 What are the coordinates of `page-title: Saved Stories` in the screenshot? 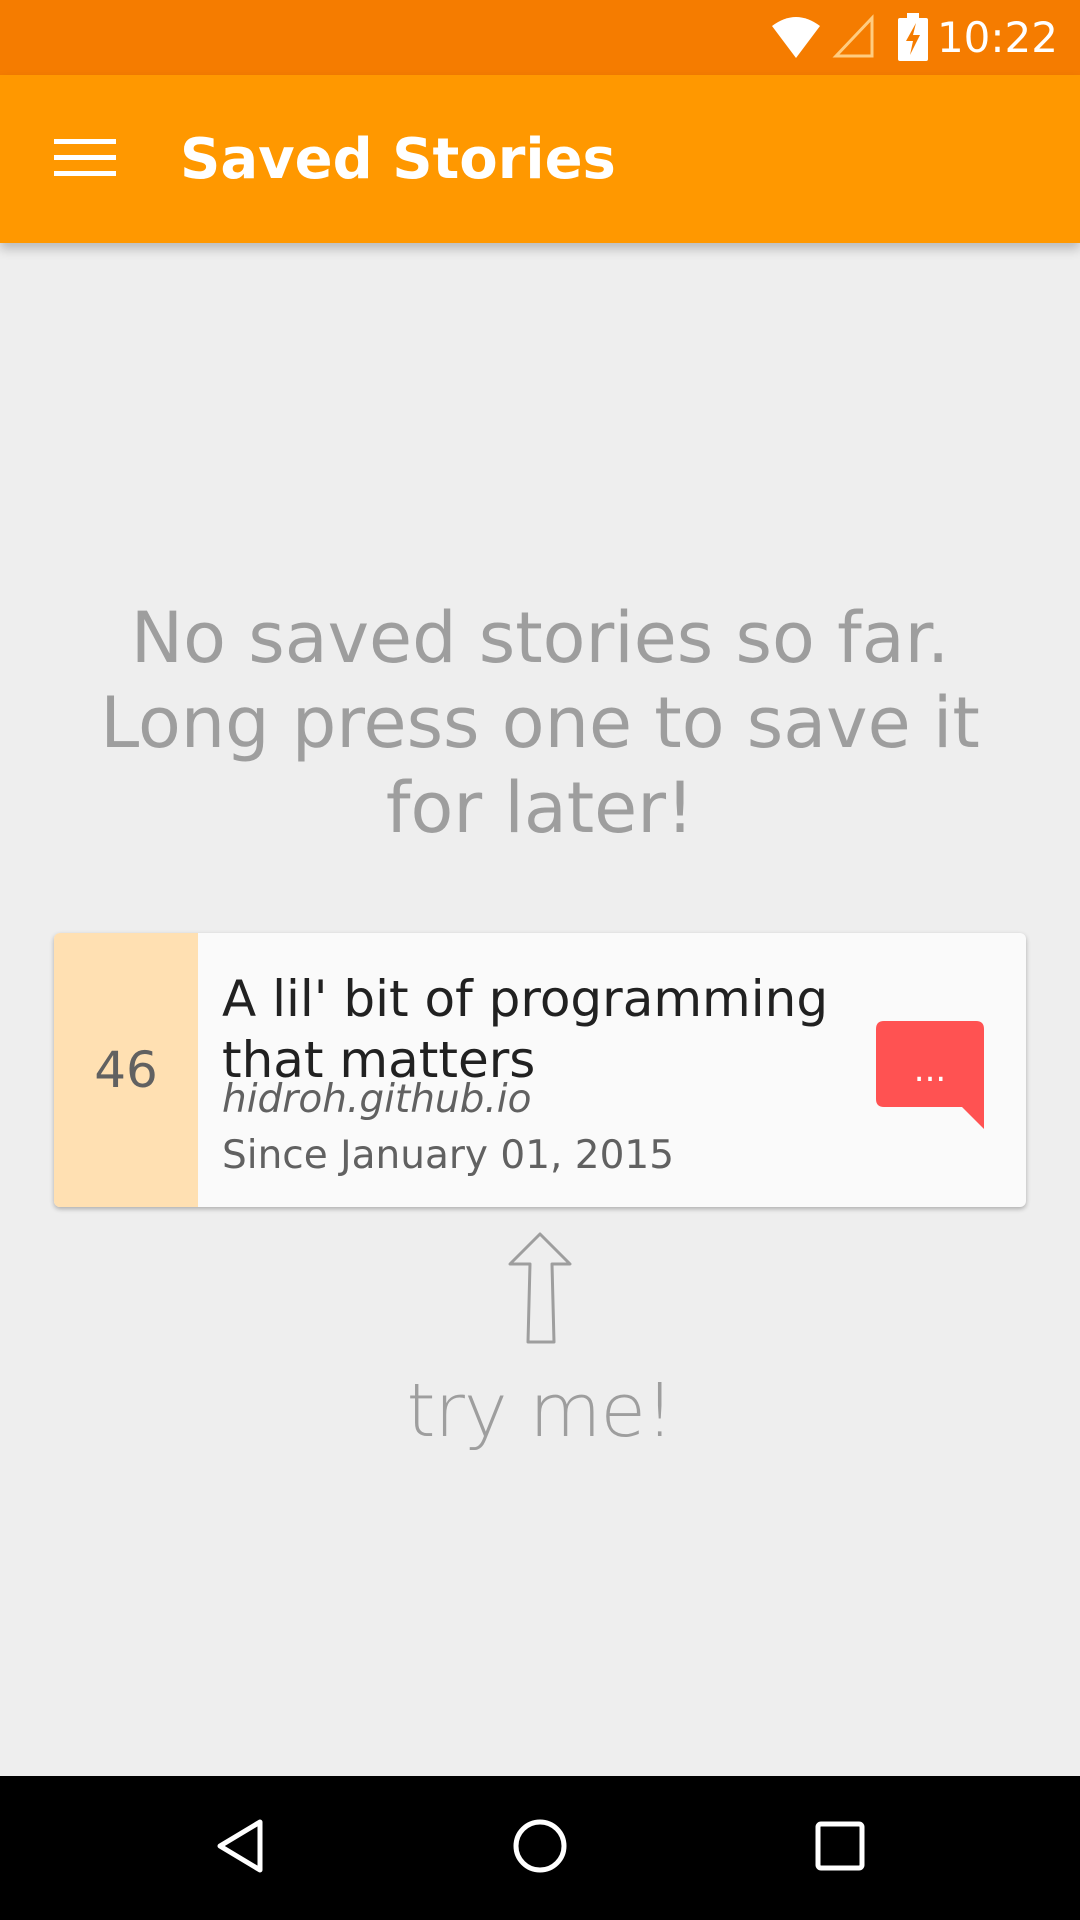 It's located at (398, 159).